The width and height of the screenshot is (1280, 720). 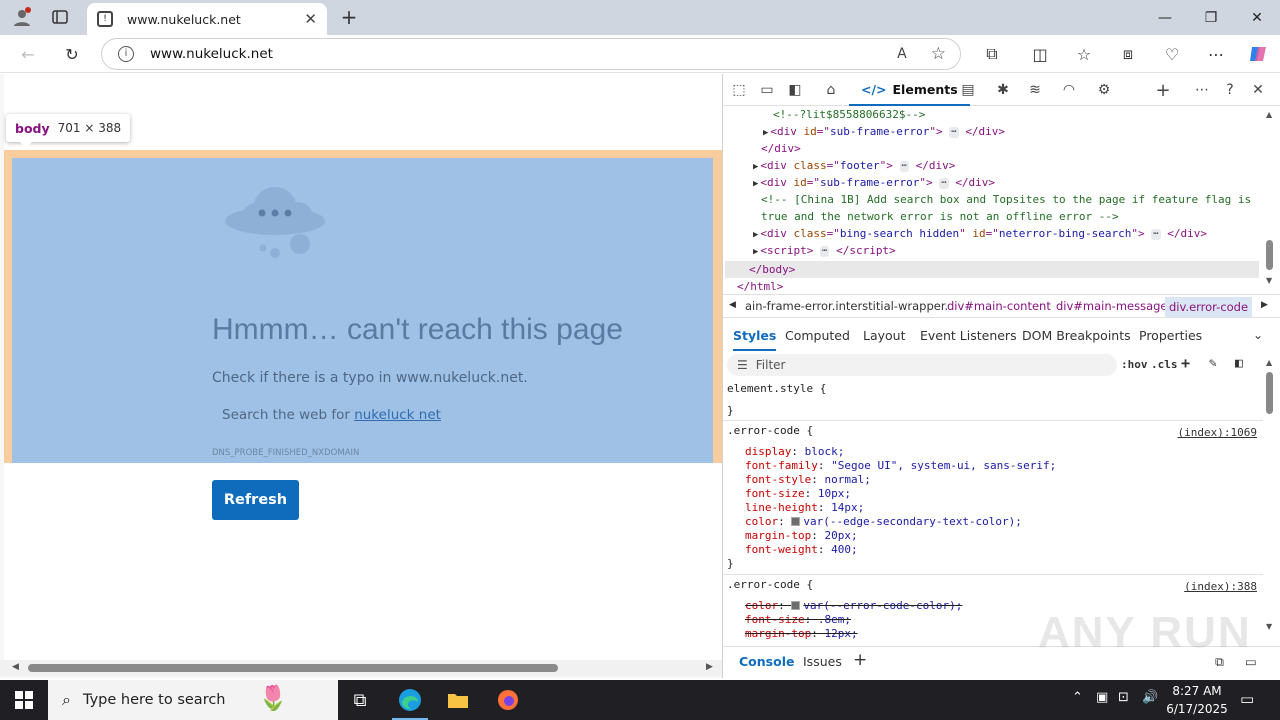 What do you see at coordinates (849, 114) in the screenshot?
I see `dom-line-comment: <!--?lit$8558806632$-->` at bounding box center [849, 114].